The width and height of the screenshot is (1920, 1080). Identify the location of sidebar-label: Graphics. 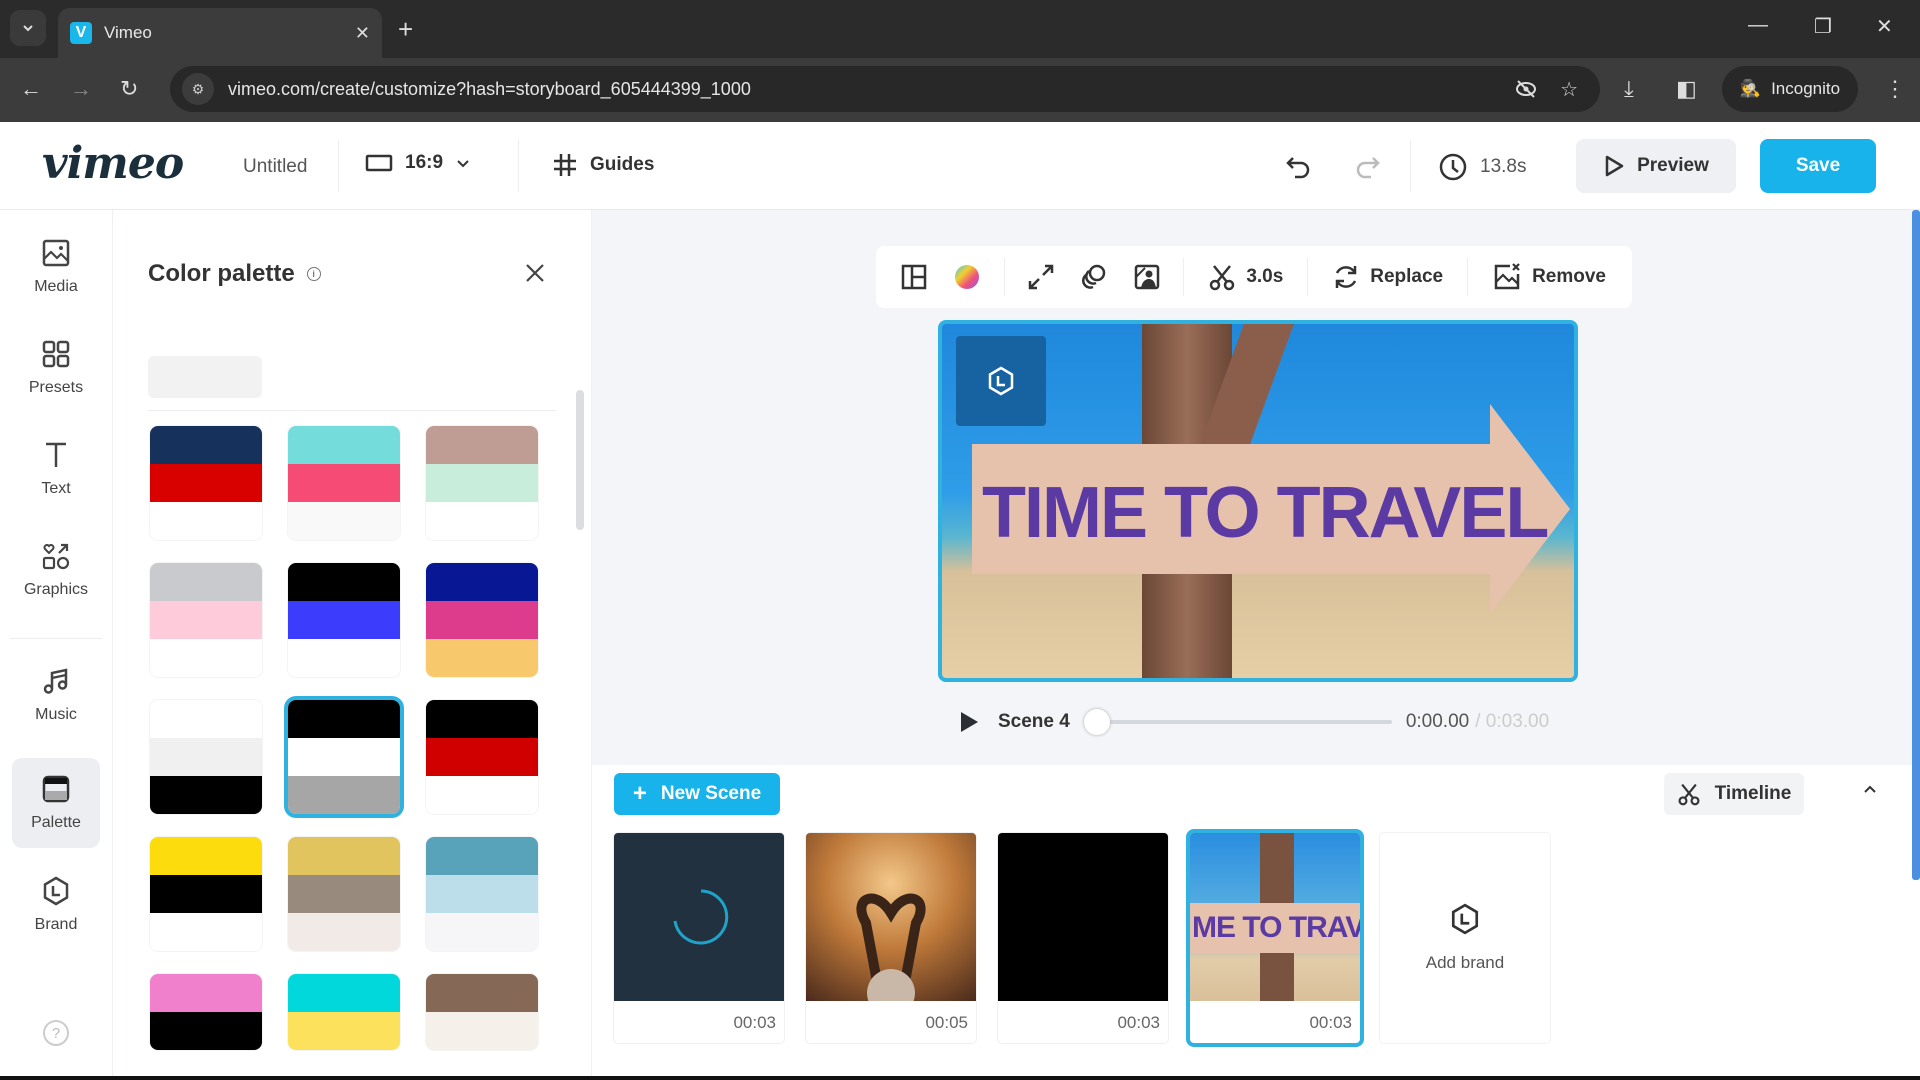
(56, 589).